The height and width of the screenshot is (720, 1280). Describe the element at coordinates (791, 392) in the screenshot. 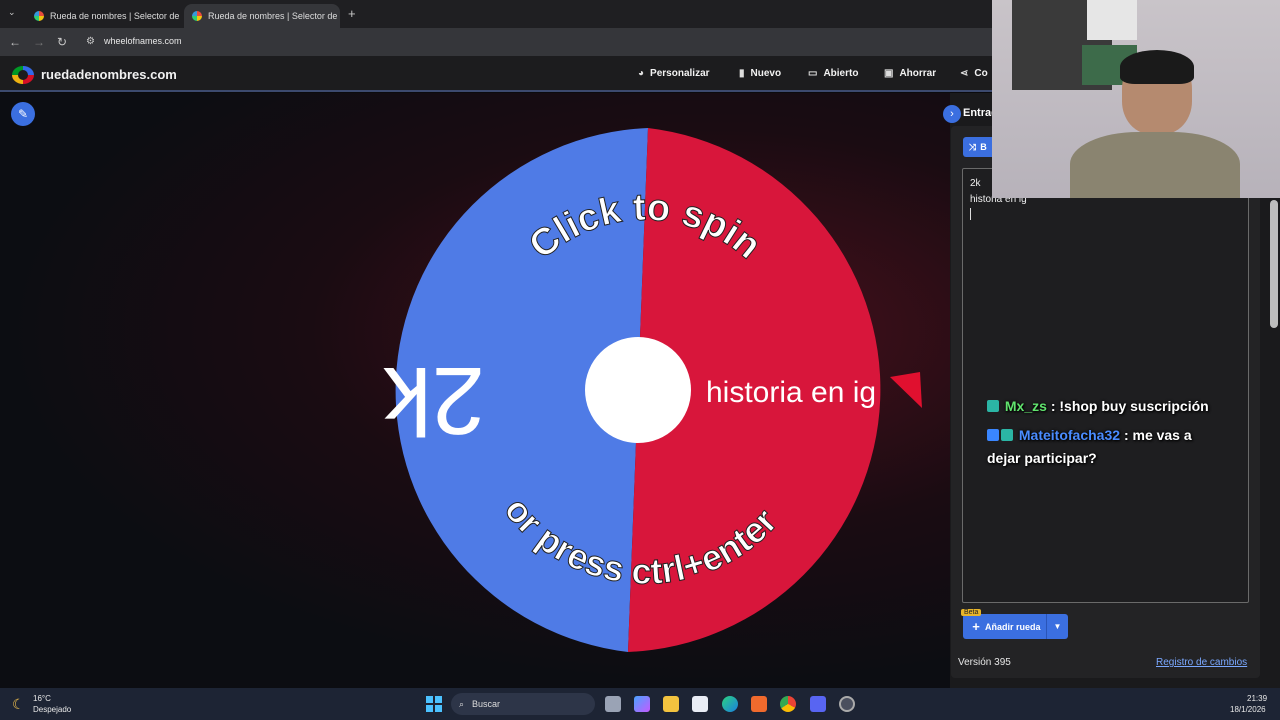

I see `segment-label-historia: historia en ig` at that location.